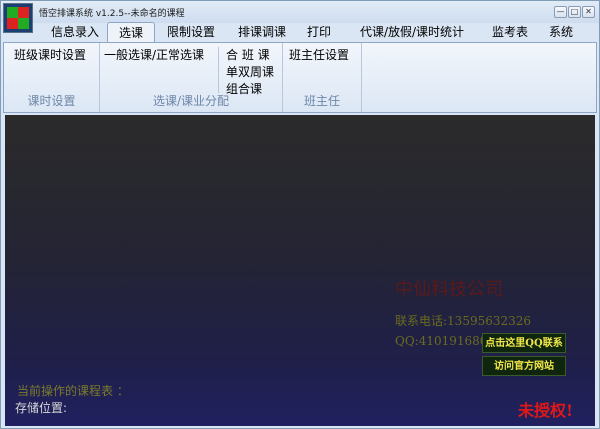  Describe the element at coordinates (561, 32) in the screenshot. I see `tab-system: 系统` at that location.